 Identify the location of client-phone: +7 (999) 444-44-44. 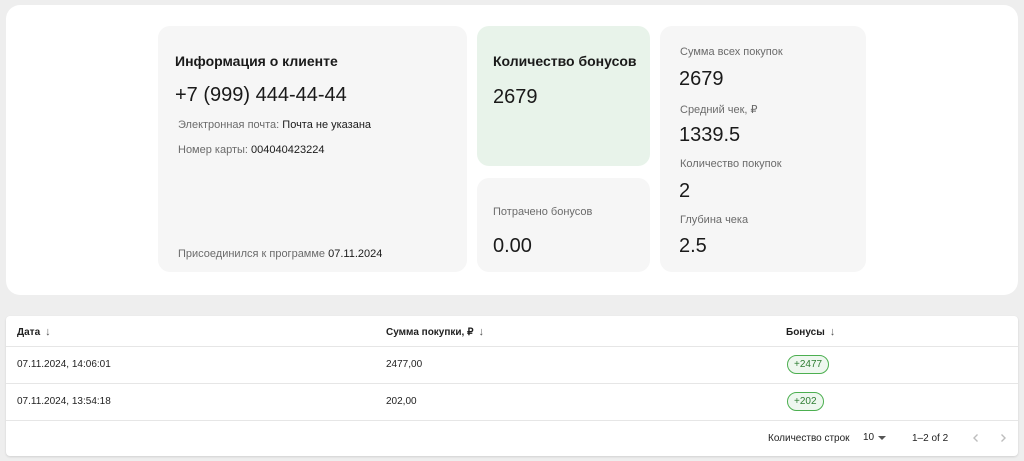
(261, 95).